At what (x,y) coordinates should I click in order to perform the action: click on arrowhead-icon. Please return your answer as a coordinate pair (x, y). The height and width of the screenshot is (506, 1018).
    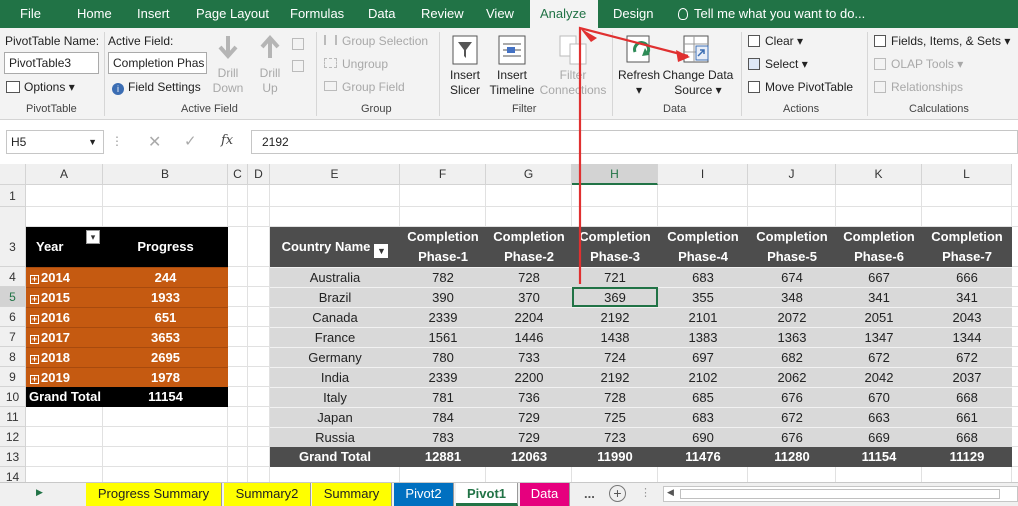
    Looking at the image, I should click on (683, 56).